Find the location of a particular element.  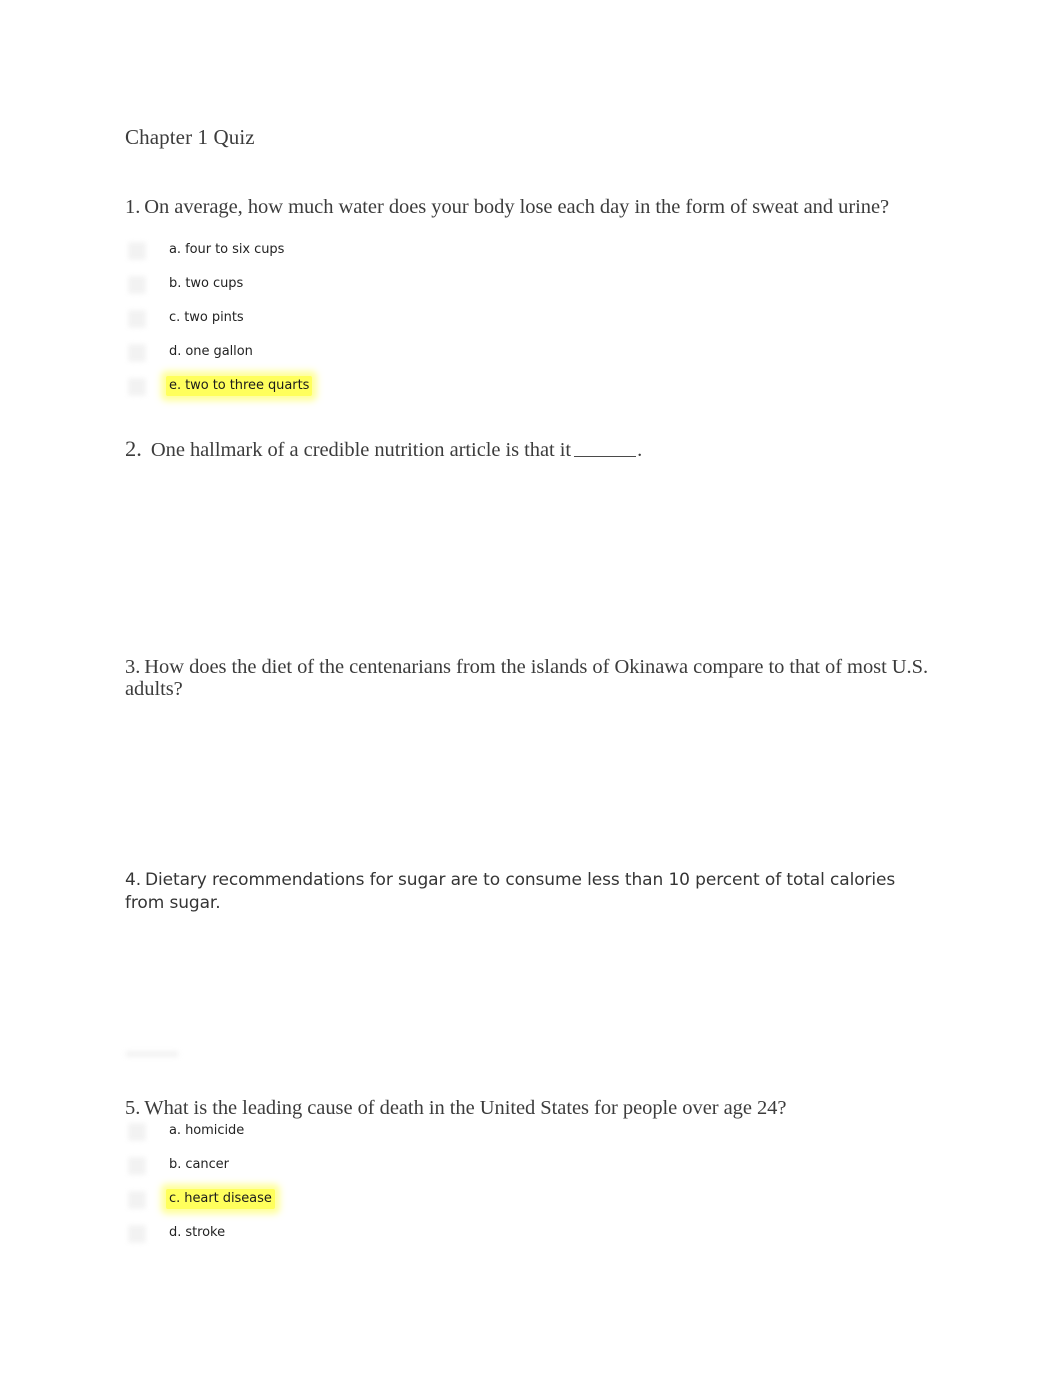

option-label: a. four to six cups is located at coordinates (226, 250).